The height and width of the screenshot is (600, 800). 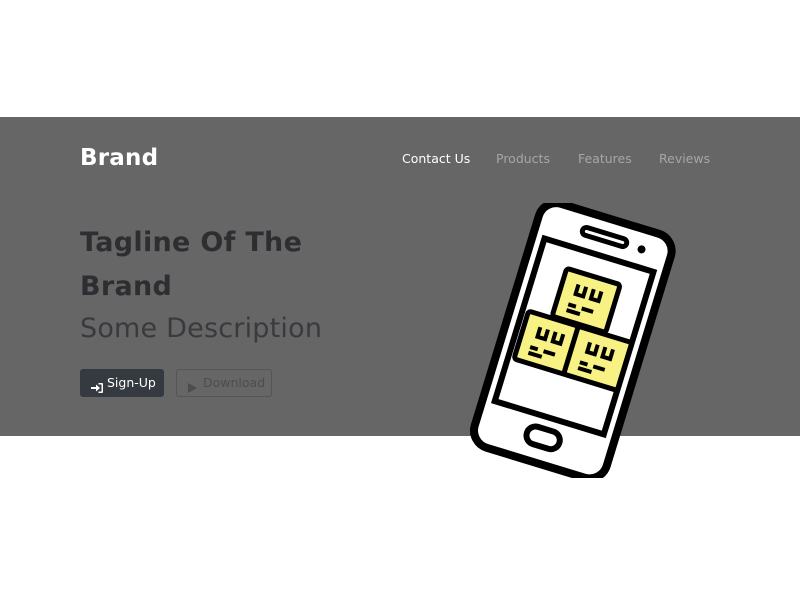 What do you see at coordinates (201, 328) in the screenshot?
I see `hero-description: Some Description` at bounding box center [201, 328].